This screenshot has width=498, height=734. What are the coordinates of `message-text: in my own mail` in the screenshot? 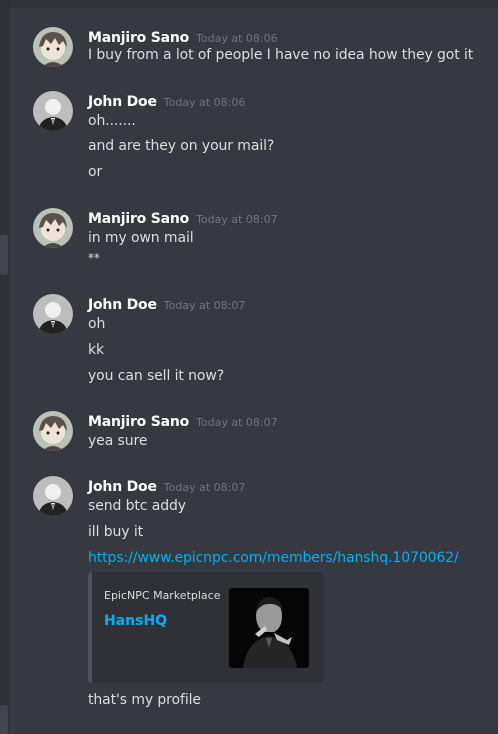 It's located at (141, 238).